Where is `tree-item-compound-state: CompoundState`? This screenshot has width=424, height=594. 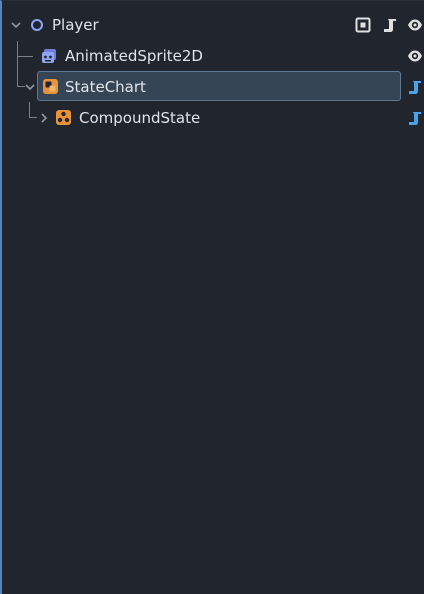
tree-item-compound-state: CompoundState is located at coordinates (213, 118).